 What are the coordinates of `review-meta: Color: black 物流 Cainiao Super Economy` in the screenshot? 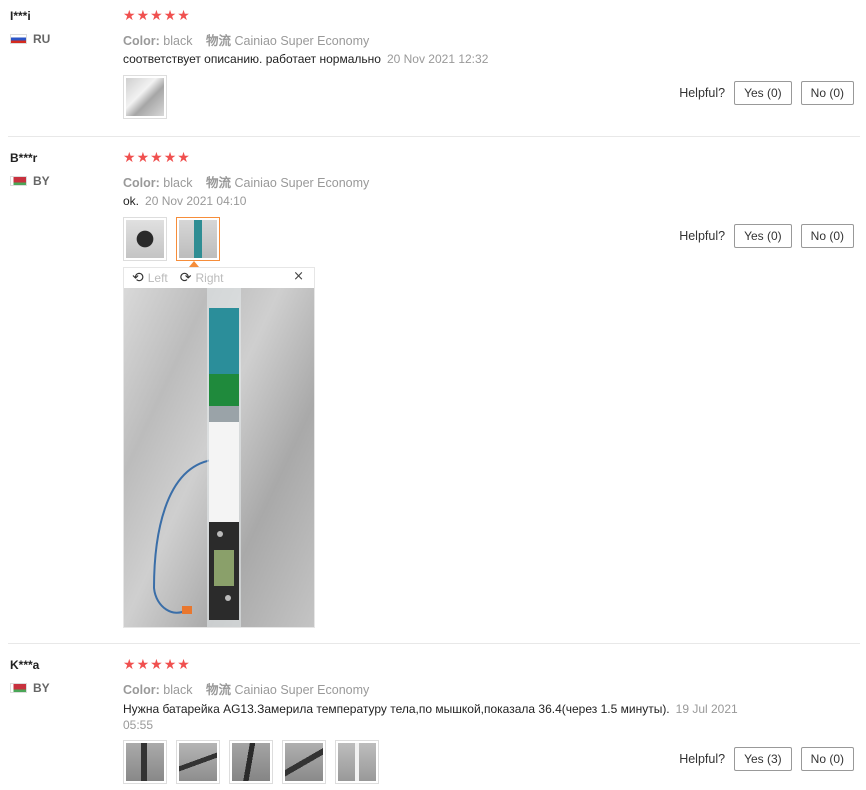 It's located at (246, 688).